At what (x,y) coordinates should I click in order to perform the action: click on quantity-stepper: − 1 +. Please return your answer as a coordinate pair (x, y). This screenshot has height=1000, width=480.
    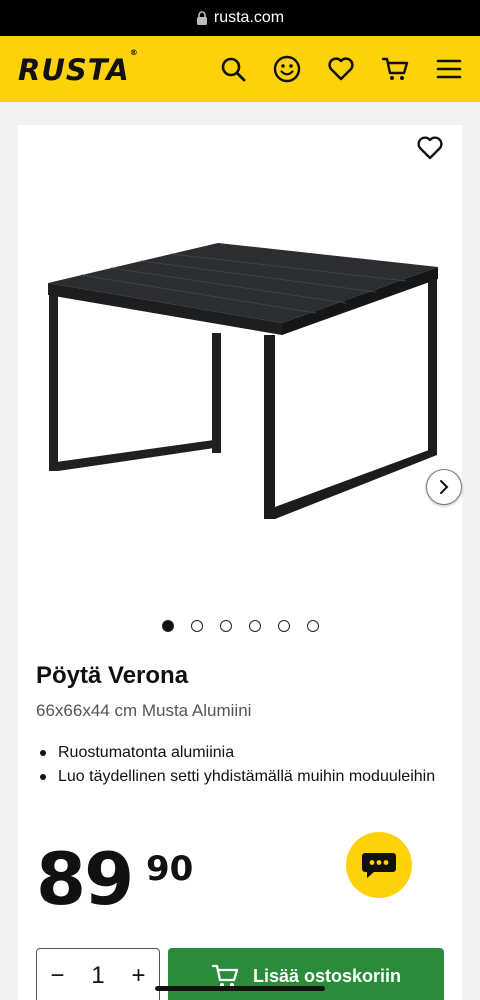
    Looking at the image, I should click on (98, 974).